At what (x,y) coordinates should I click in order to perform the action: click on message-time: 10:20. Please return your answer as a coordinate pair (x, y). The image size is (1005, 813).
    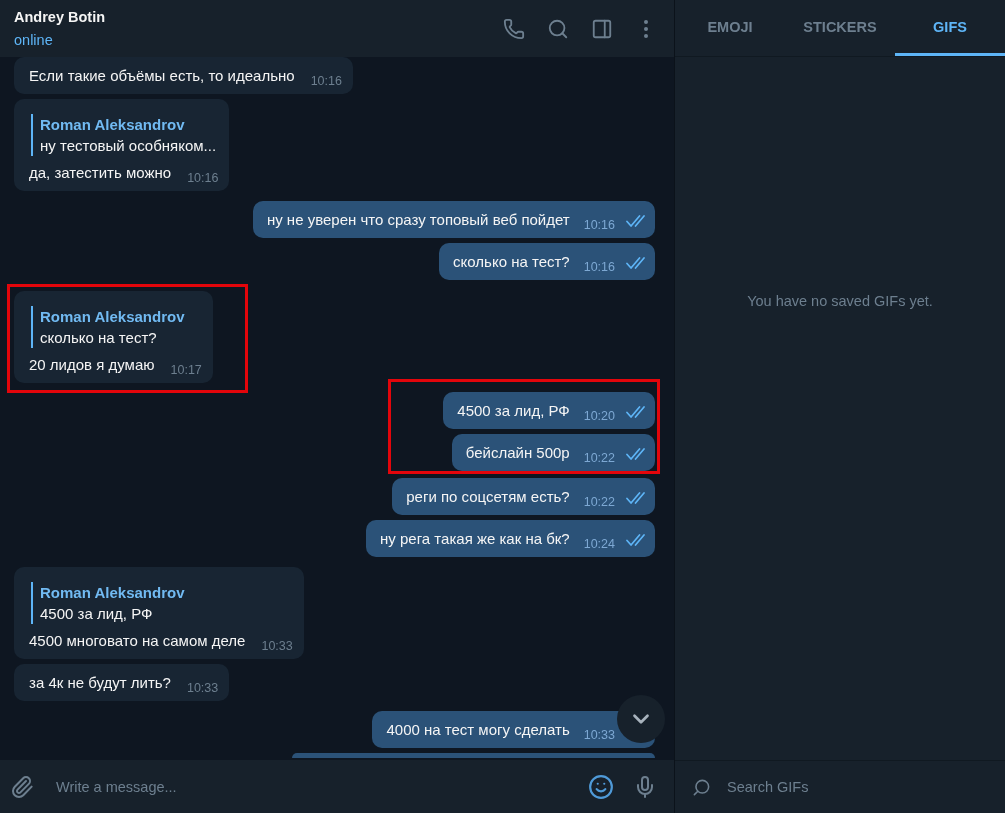
    Looking at the image, I should click on (599, 416).